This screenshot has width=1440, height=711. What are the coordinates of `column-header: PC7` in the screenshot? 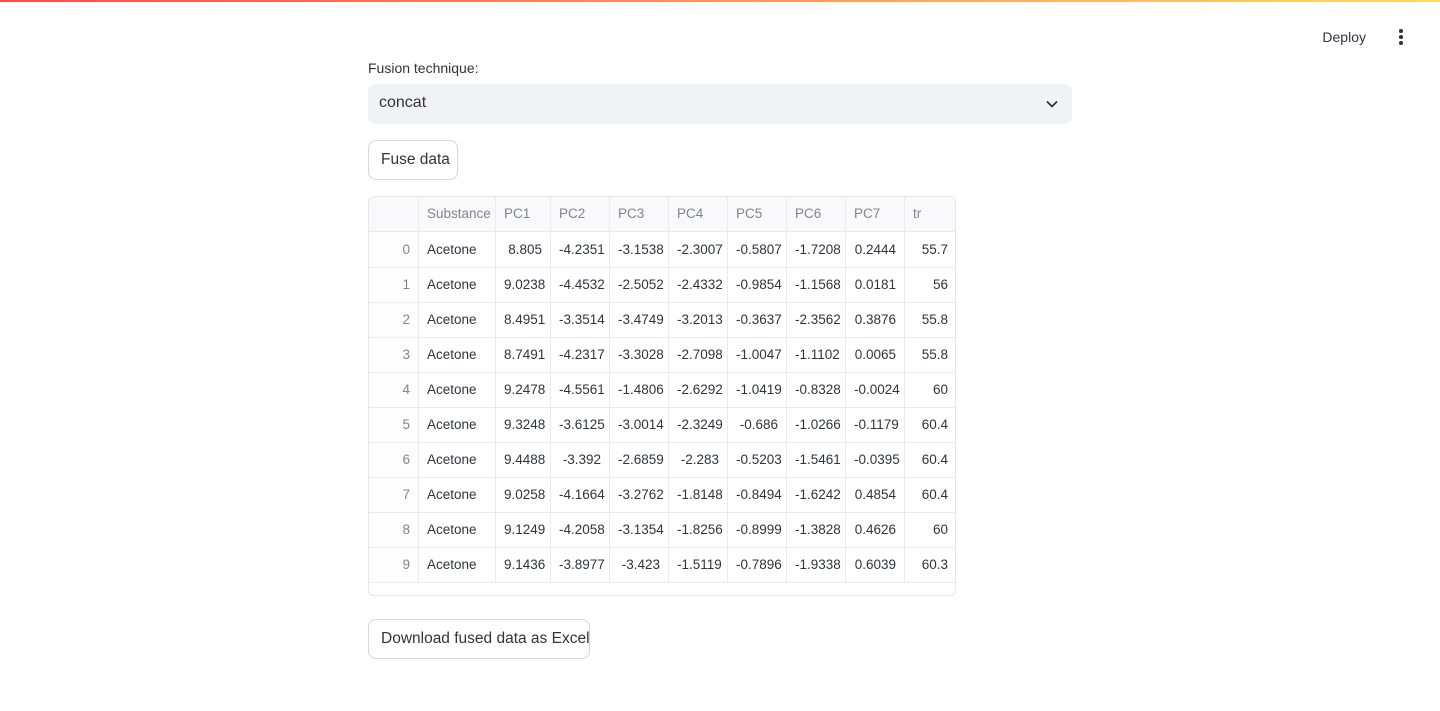 It's located at (875, 214).